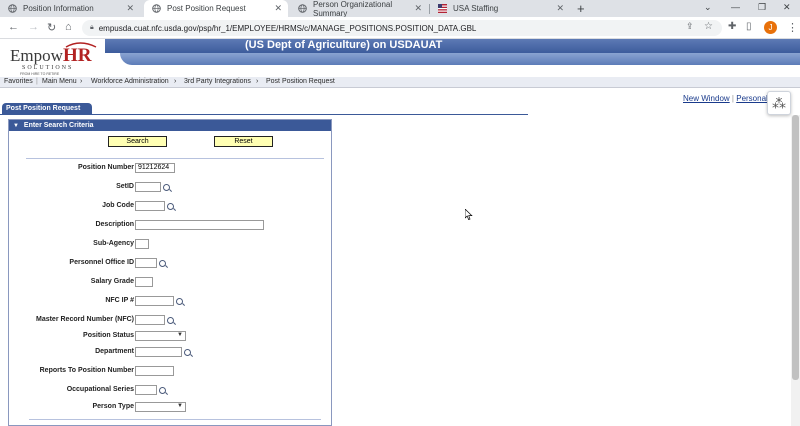  Describe the element at coordinates (130, 81) in the screenshot. I see `breadcrumb-workforce-administration: Workforce Administration` at that location.